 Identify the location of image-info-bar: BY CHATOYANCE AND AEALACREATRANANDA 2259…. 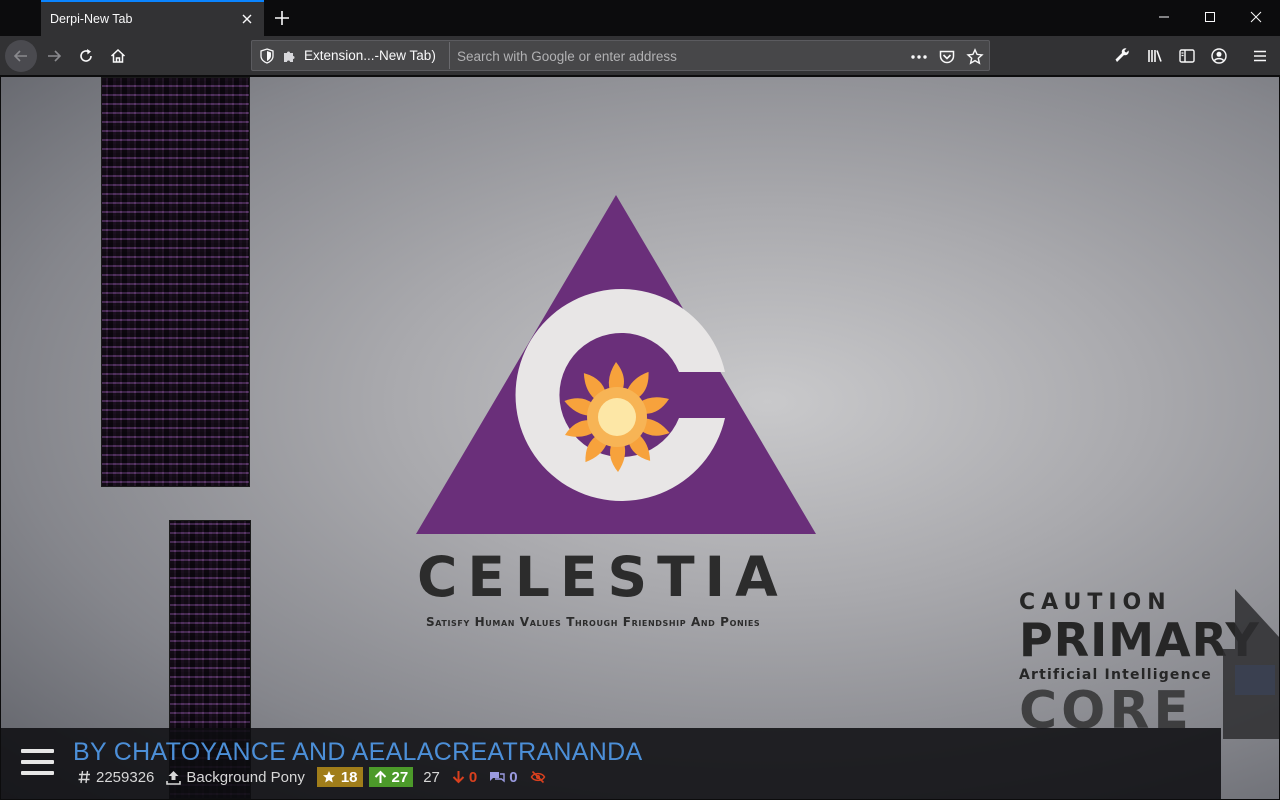
(611, 763).